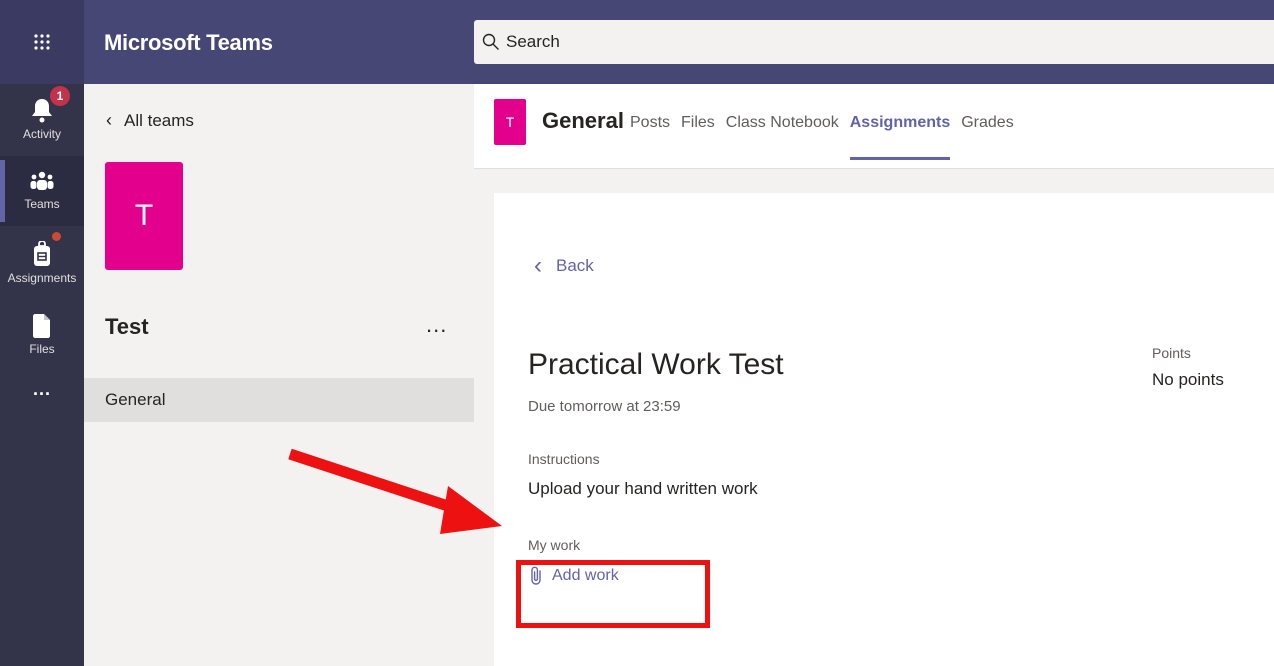  What do you see at coordinates (42, 42) in the screenshot?
I see `app-launcher-icon` at bounding box center [42, 42].